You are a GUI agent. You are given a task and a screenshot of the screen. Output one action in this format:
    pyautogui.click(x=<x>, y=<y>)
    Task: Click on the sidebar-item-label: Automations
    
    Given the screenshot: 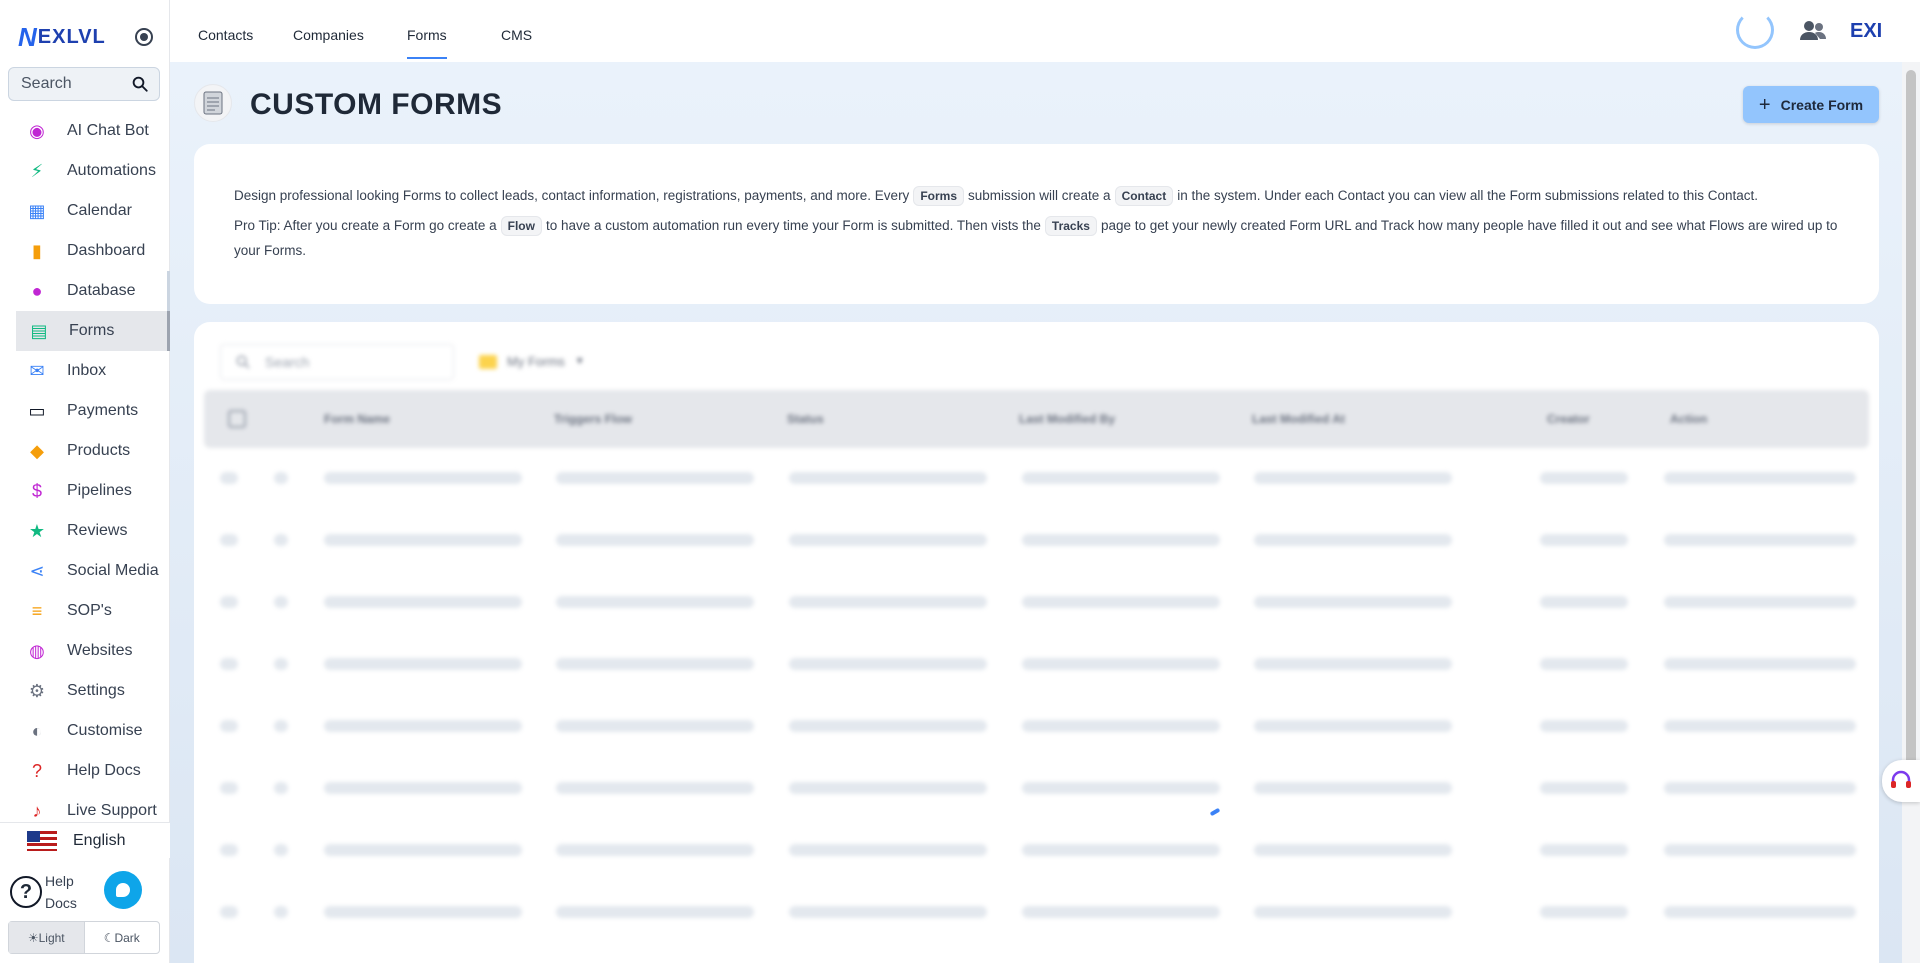 What is the action you would take?
    pyautogui.click(x=111, y=170)
    